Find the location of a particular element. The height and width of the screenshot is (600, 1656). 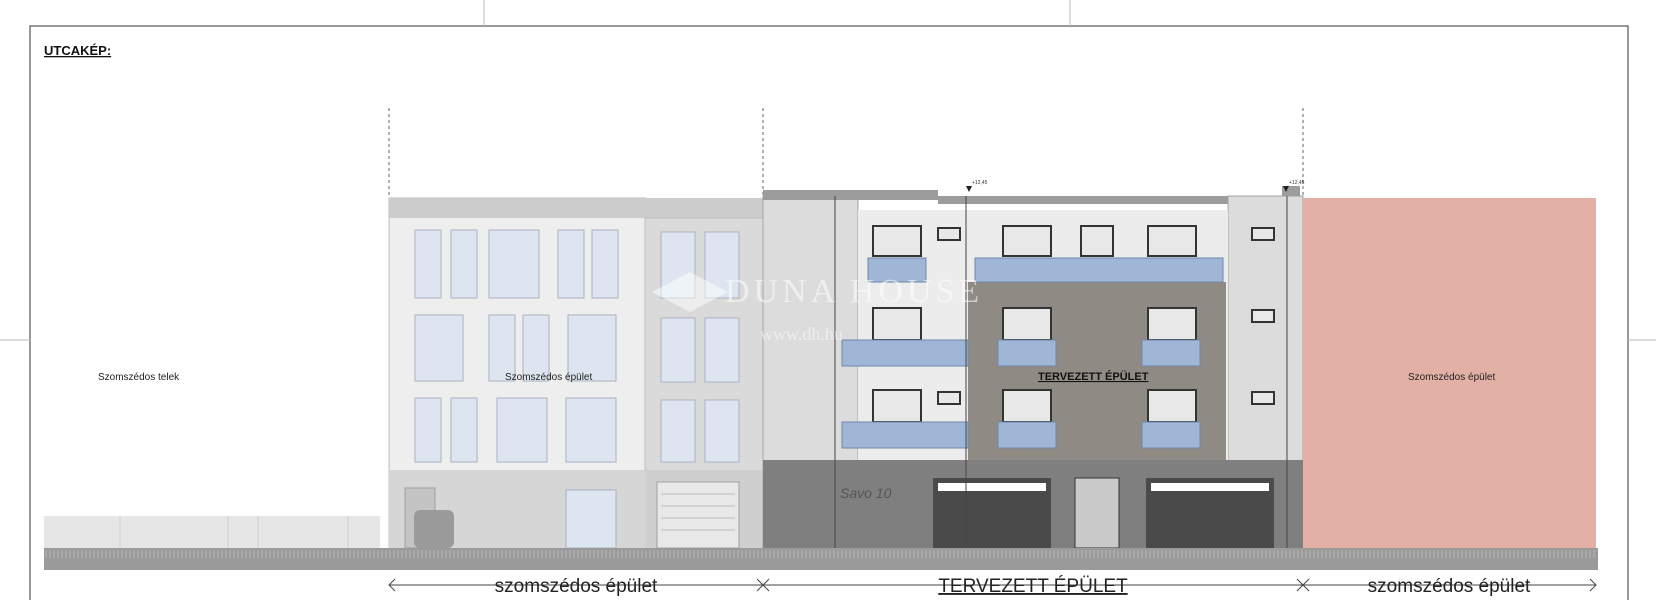

street-number-label: Savo 10 is located at coordinates (866, 493).